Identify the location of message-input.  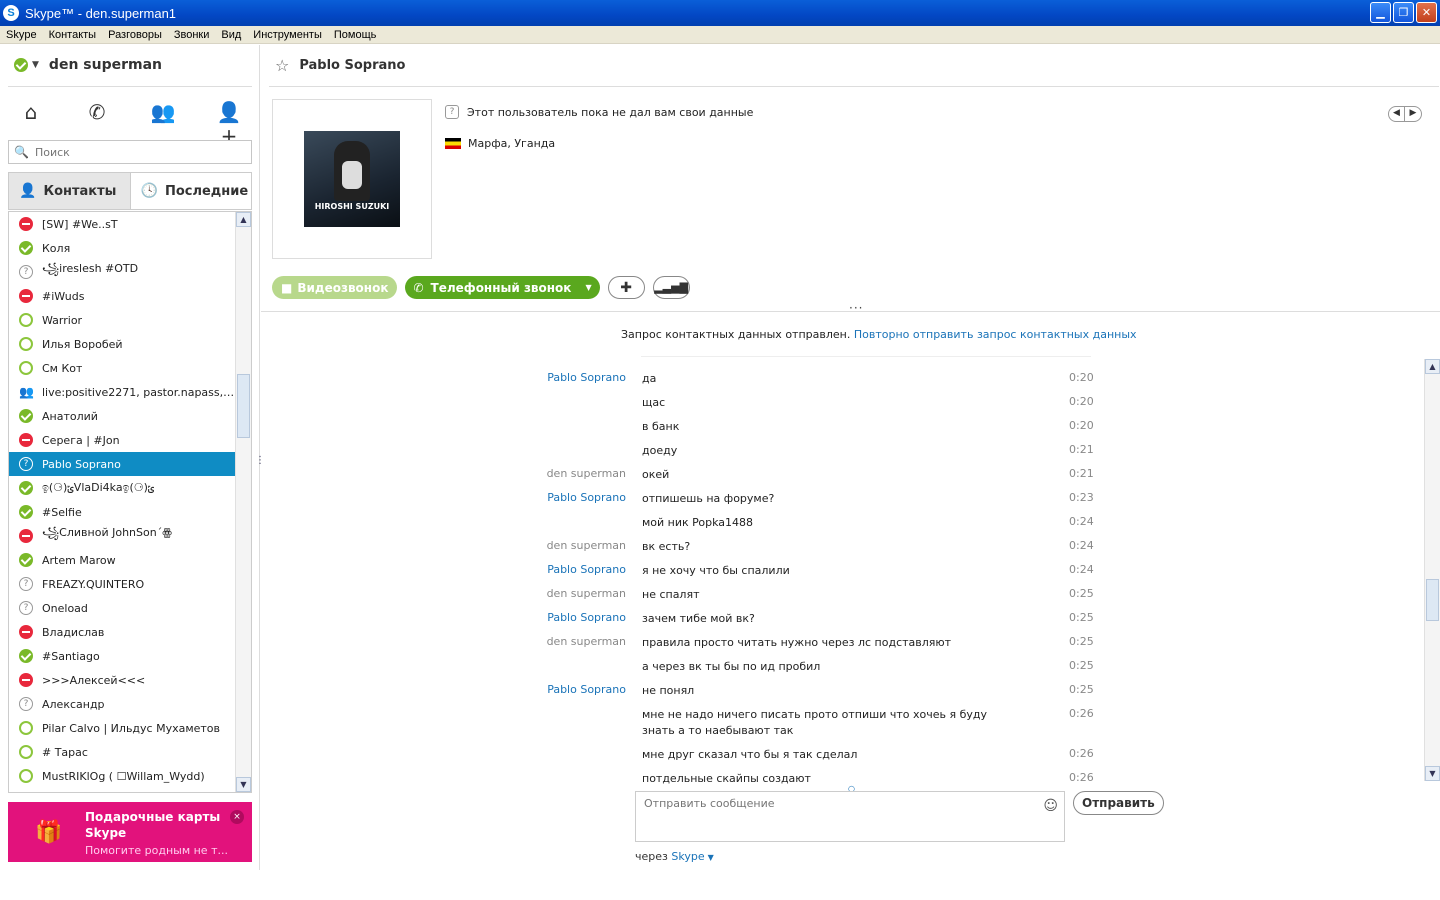
(839, 817).